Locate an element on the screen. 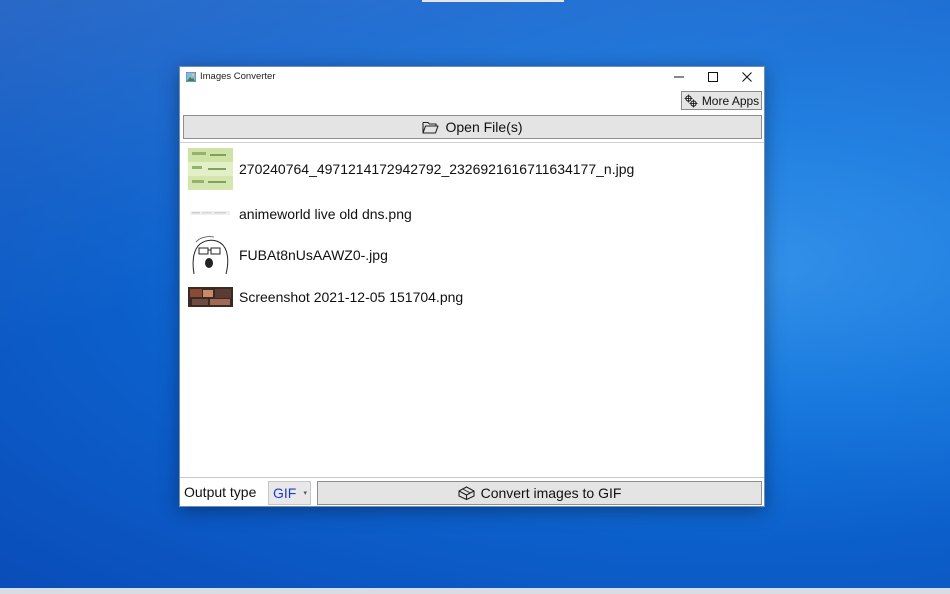 The height and width of the screenshot is (594, 950). green-document-thumb is located at coordinates (210, 169).